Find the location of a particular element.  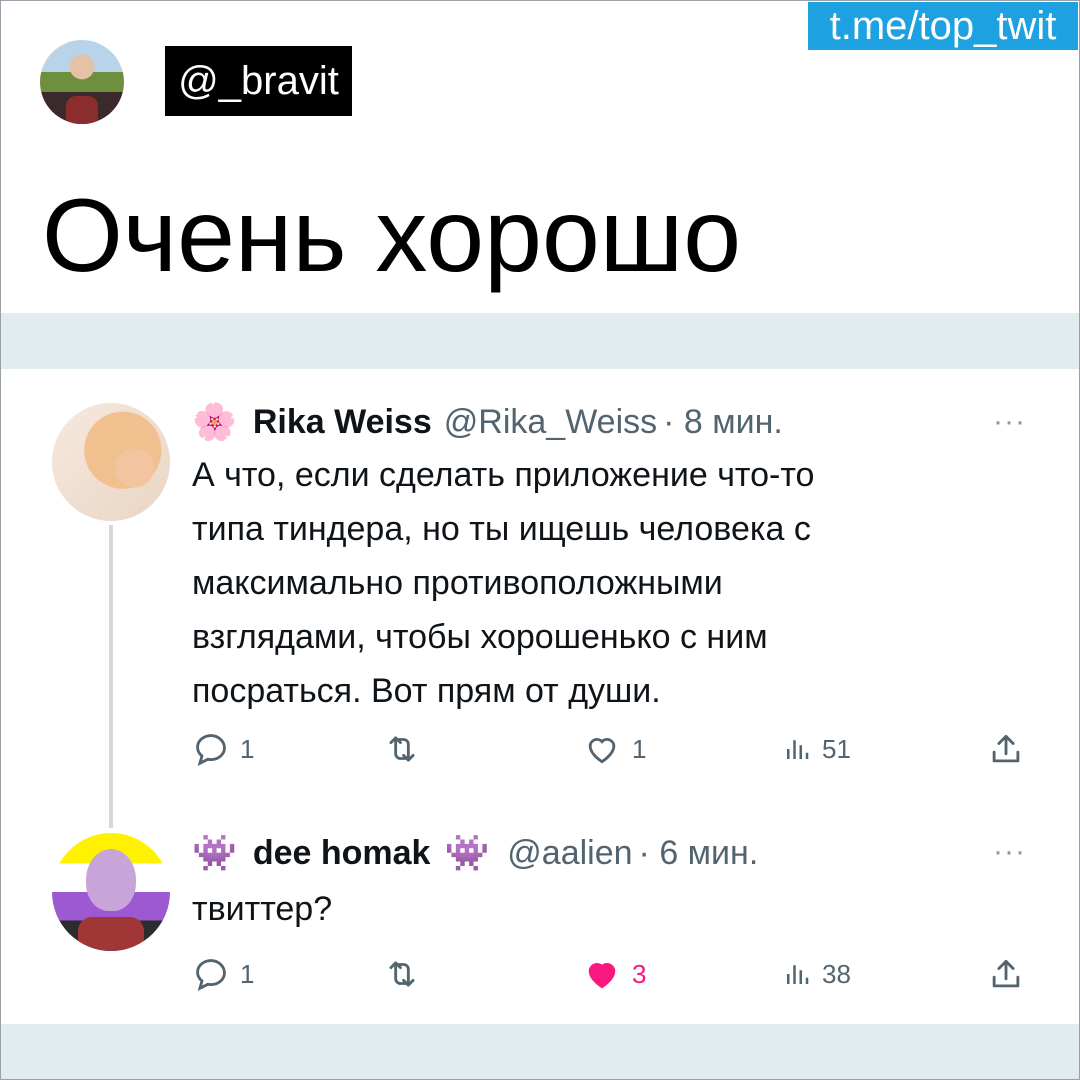

views-button: 38 is located at coordinates (816, 974).